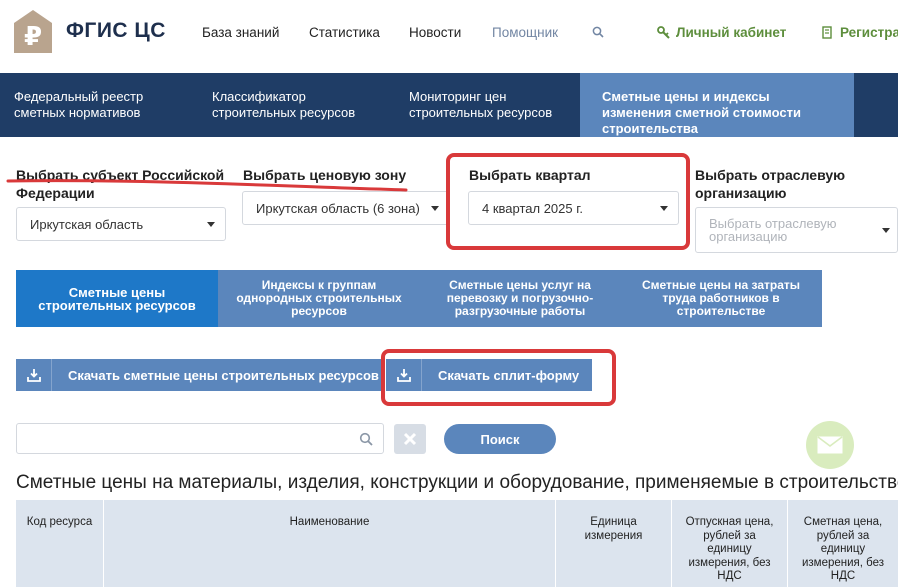 The width and height of the screenshot is (898, 587). What do you see at coordinates (330, 543) in the screenshot?
I see `column-header-name: Наименование` at bounding box center [330, 543].